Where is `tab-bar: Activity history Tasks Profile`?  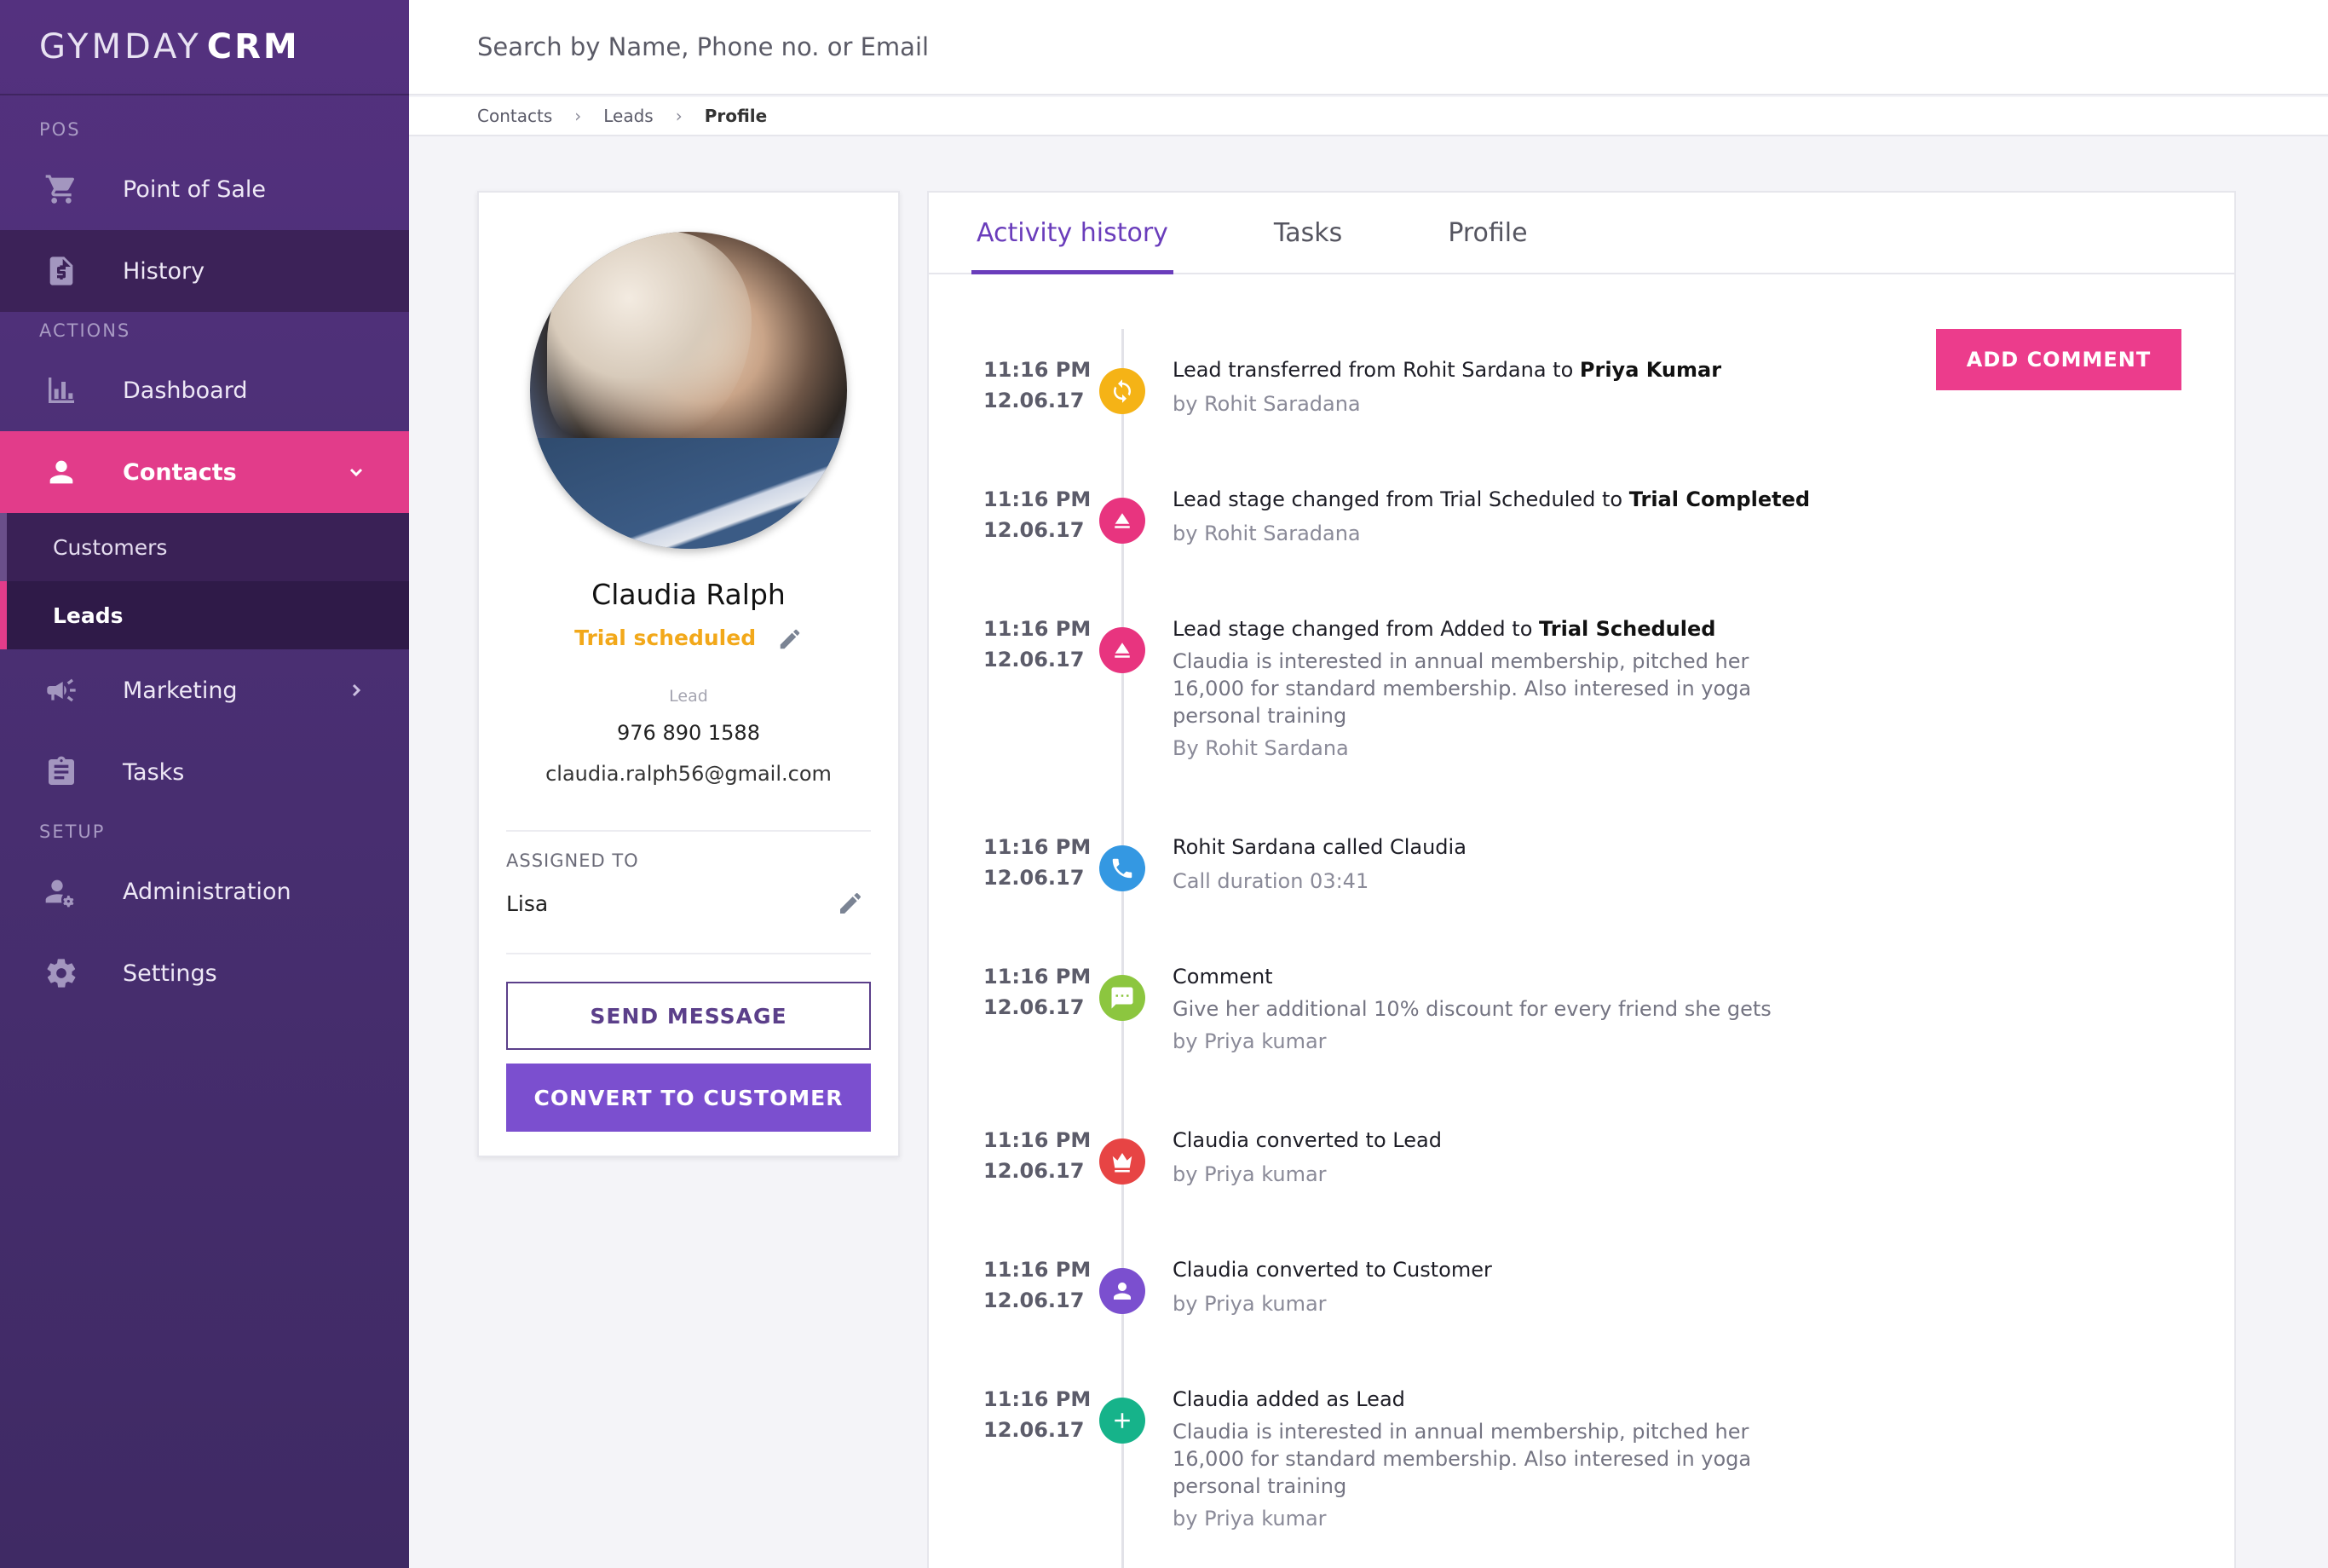 tab-bar: Activity history Tasks Profile is located at coordinates (1581, 233).